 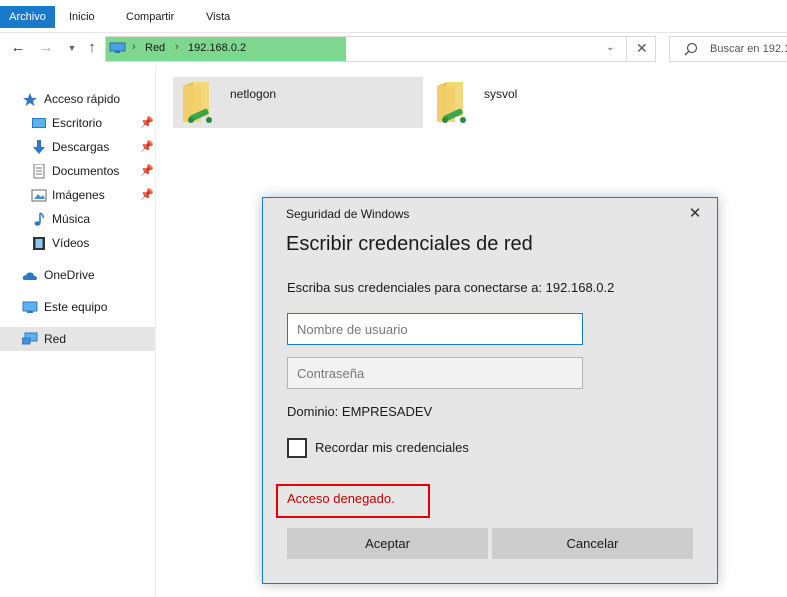 I want to click on search-placeholder: Buscar en 192.1, so click(x=748, y=49).